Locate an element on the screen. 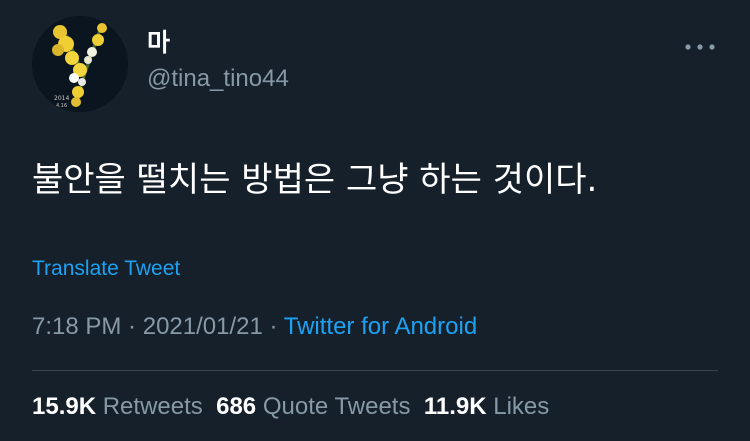 This screenshot has height=441, width=750. likes-stat: 11.9K Likes is located at coordinates (486, 406).